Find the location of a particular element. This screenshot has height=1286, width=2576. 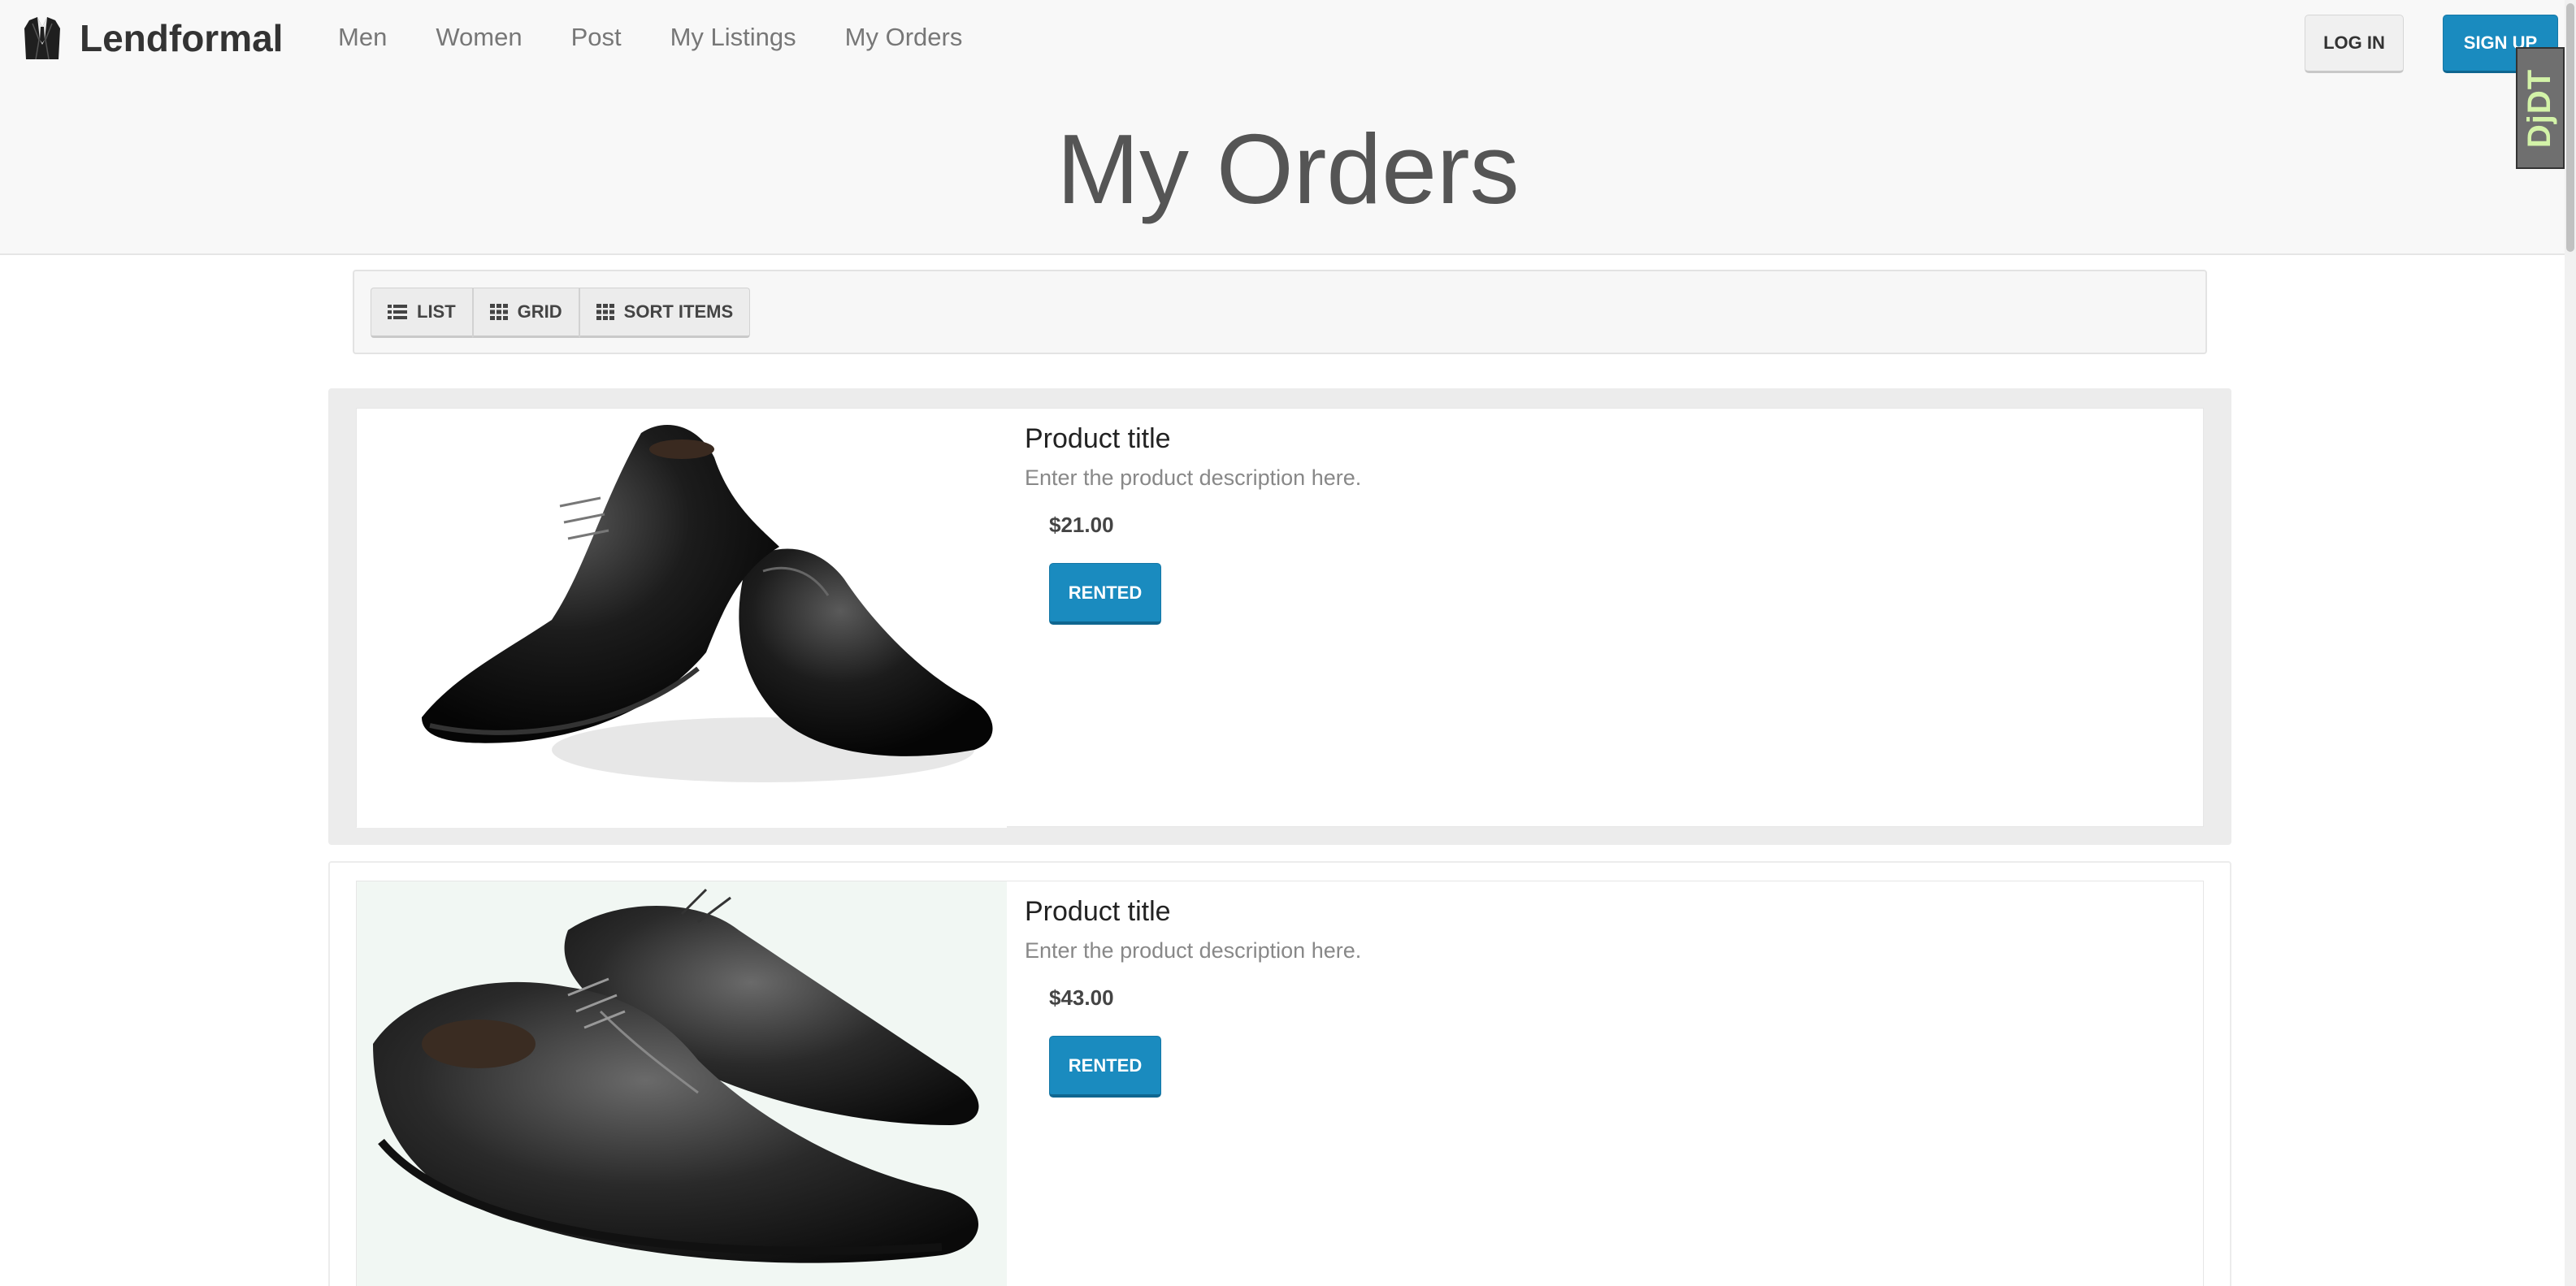

nav-link-women: Women is located at coordinates (479, 37).